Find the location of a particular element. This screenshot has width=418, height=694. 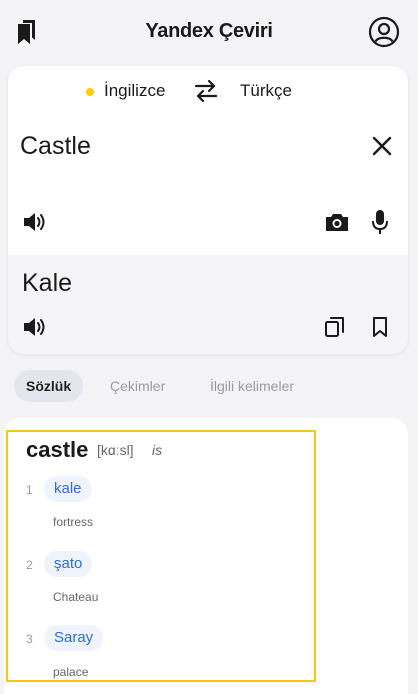

sense-number: 3 is located at coordinates (29, 639).